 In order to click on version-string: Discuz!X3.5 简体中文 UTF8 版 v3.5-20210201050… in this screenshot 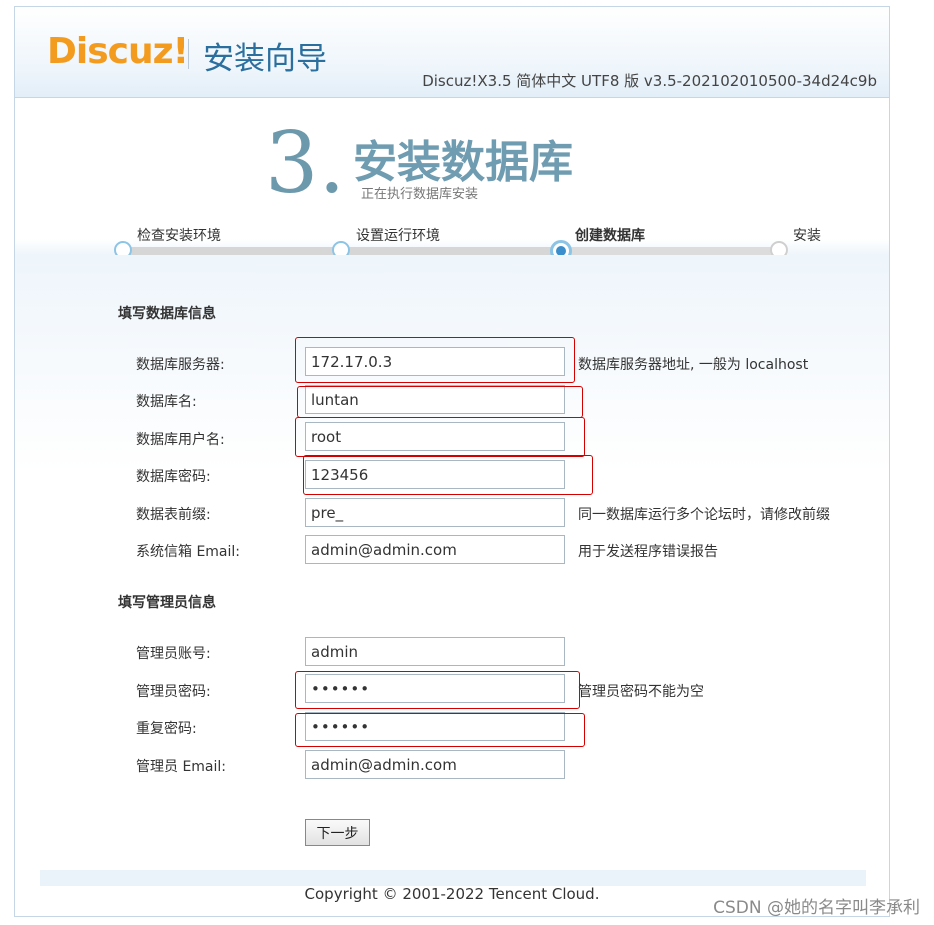, I will do `click(649, 81)`.